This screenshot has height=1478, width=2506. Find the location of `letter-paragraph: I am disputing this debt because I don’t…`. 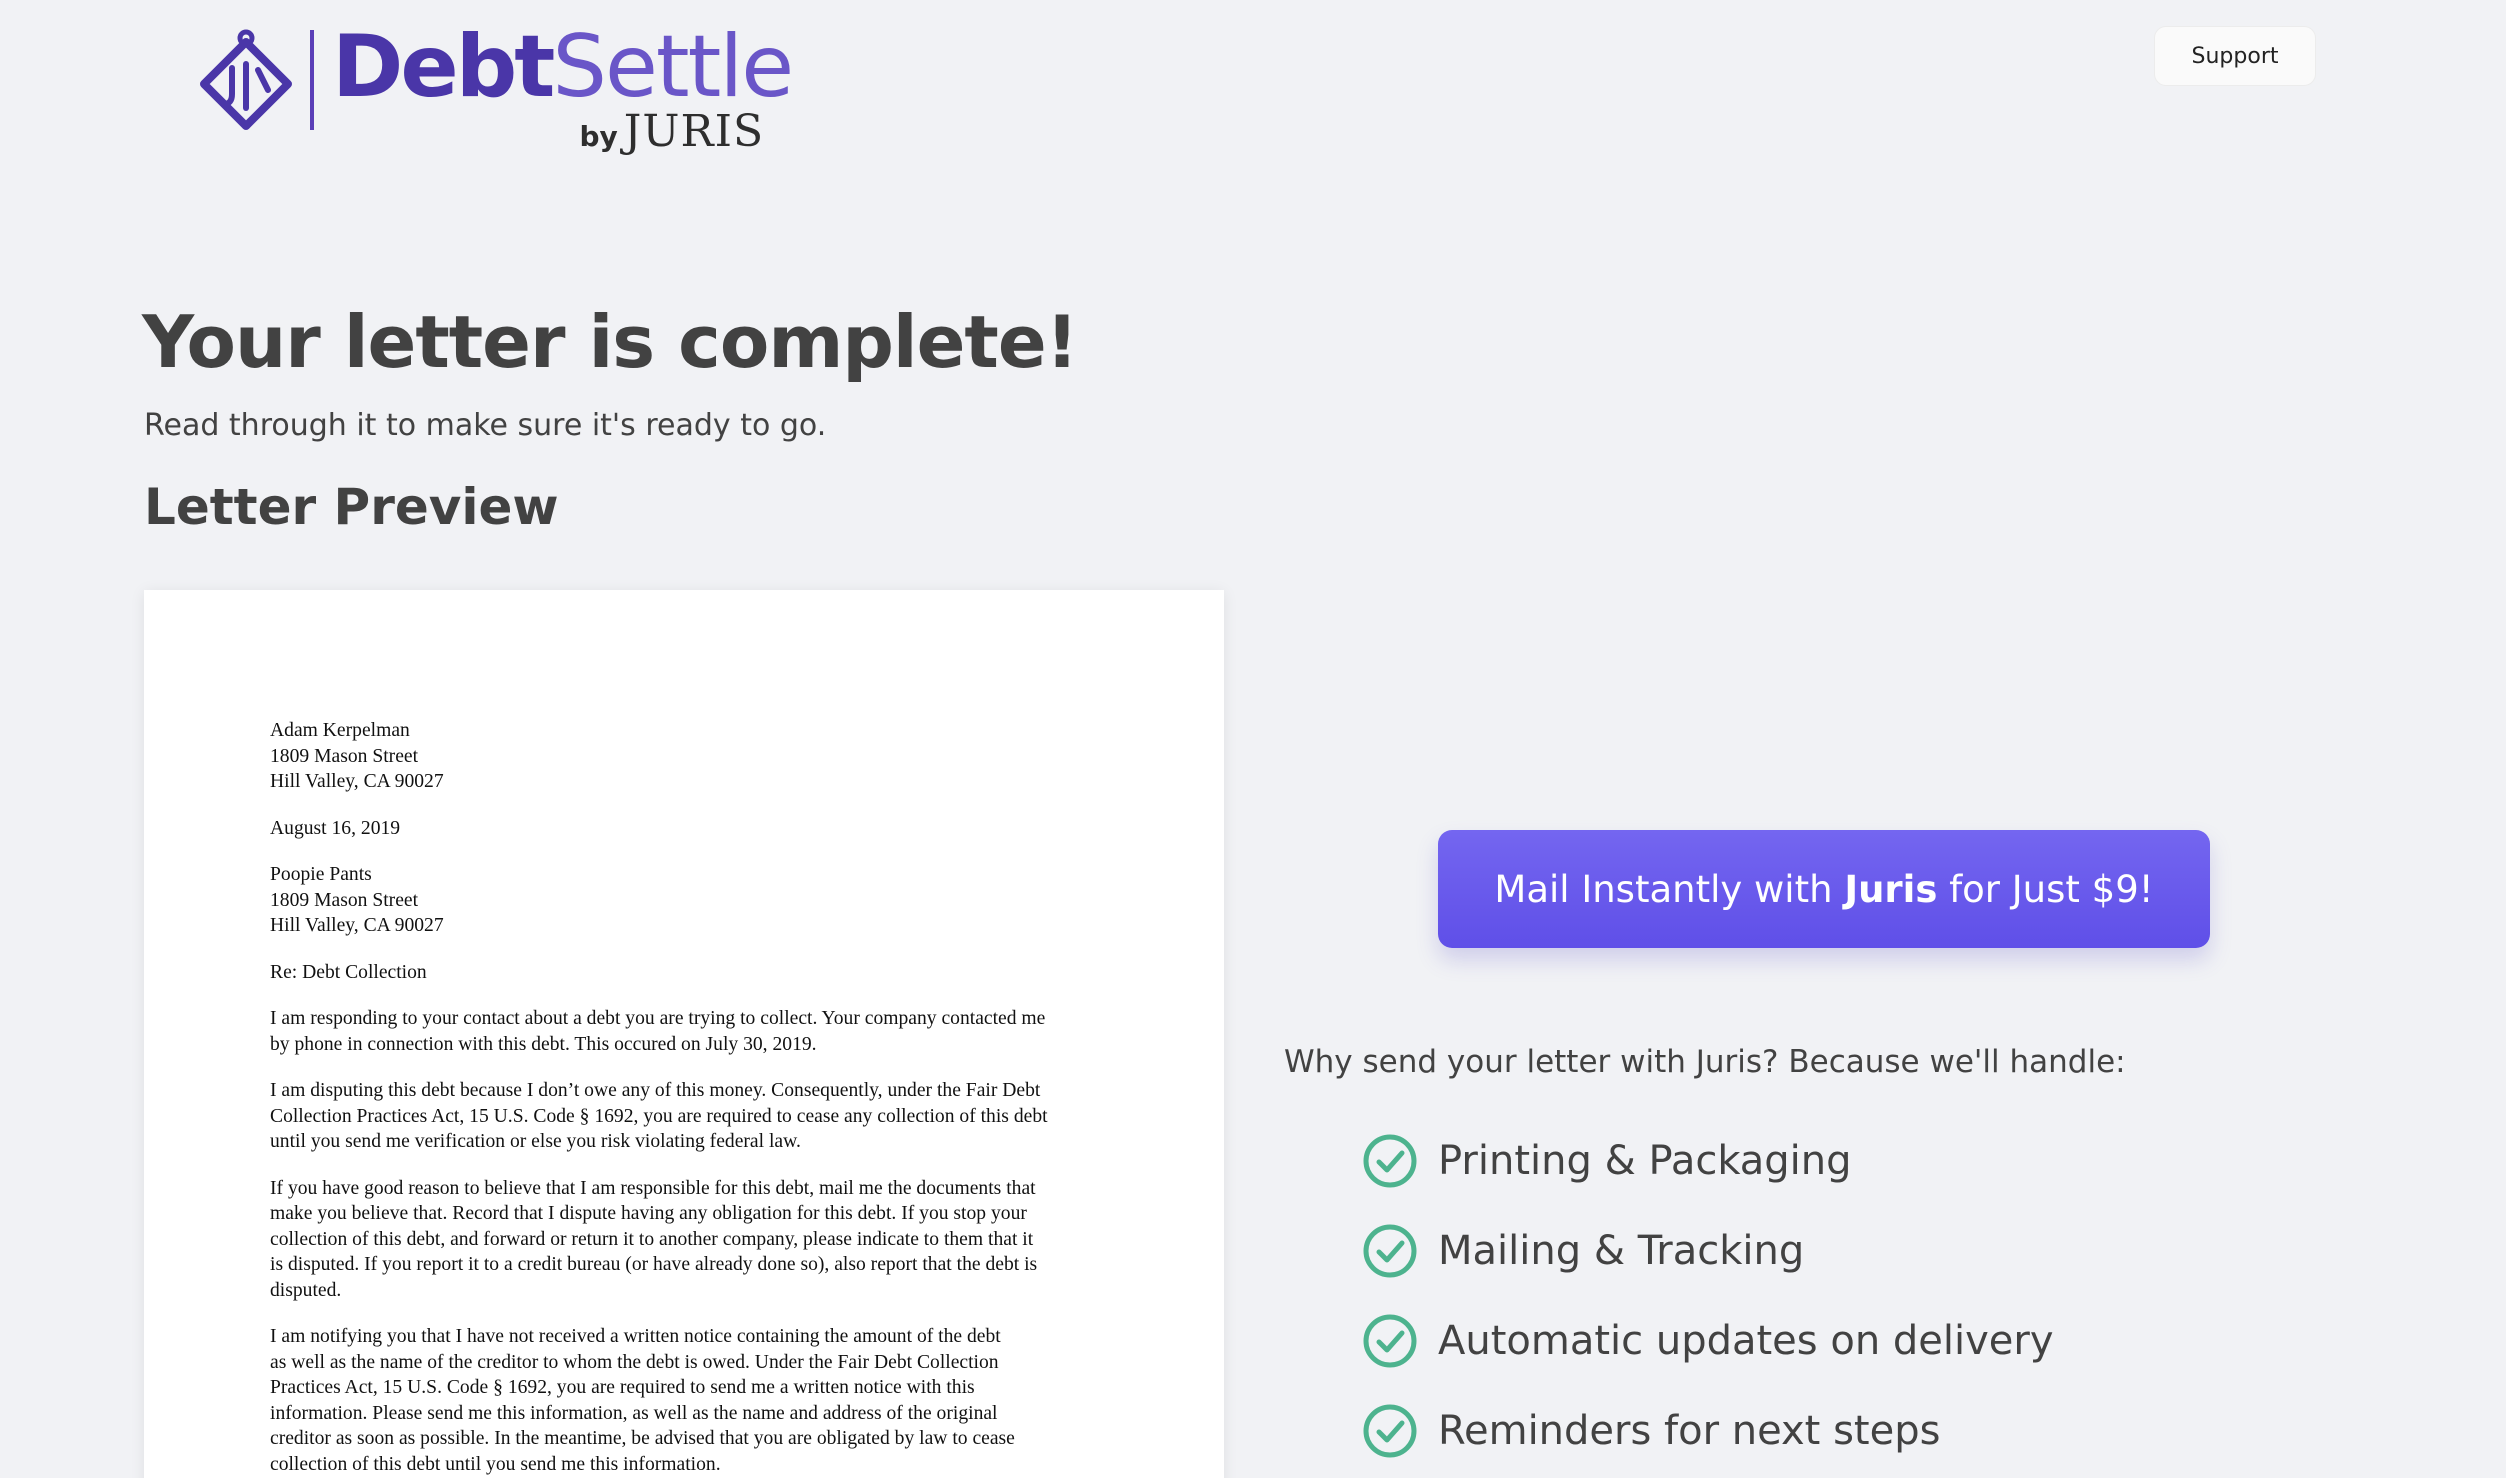

letter-paragraph: I am disputing this debt because I don’t… is located at coordinates (687, 1116).